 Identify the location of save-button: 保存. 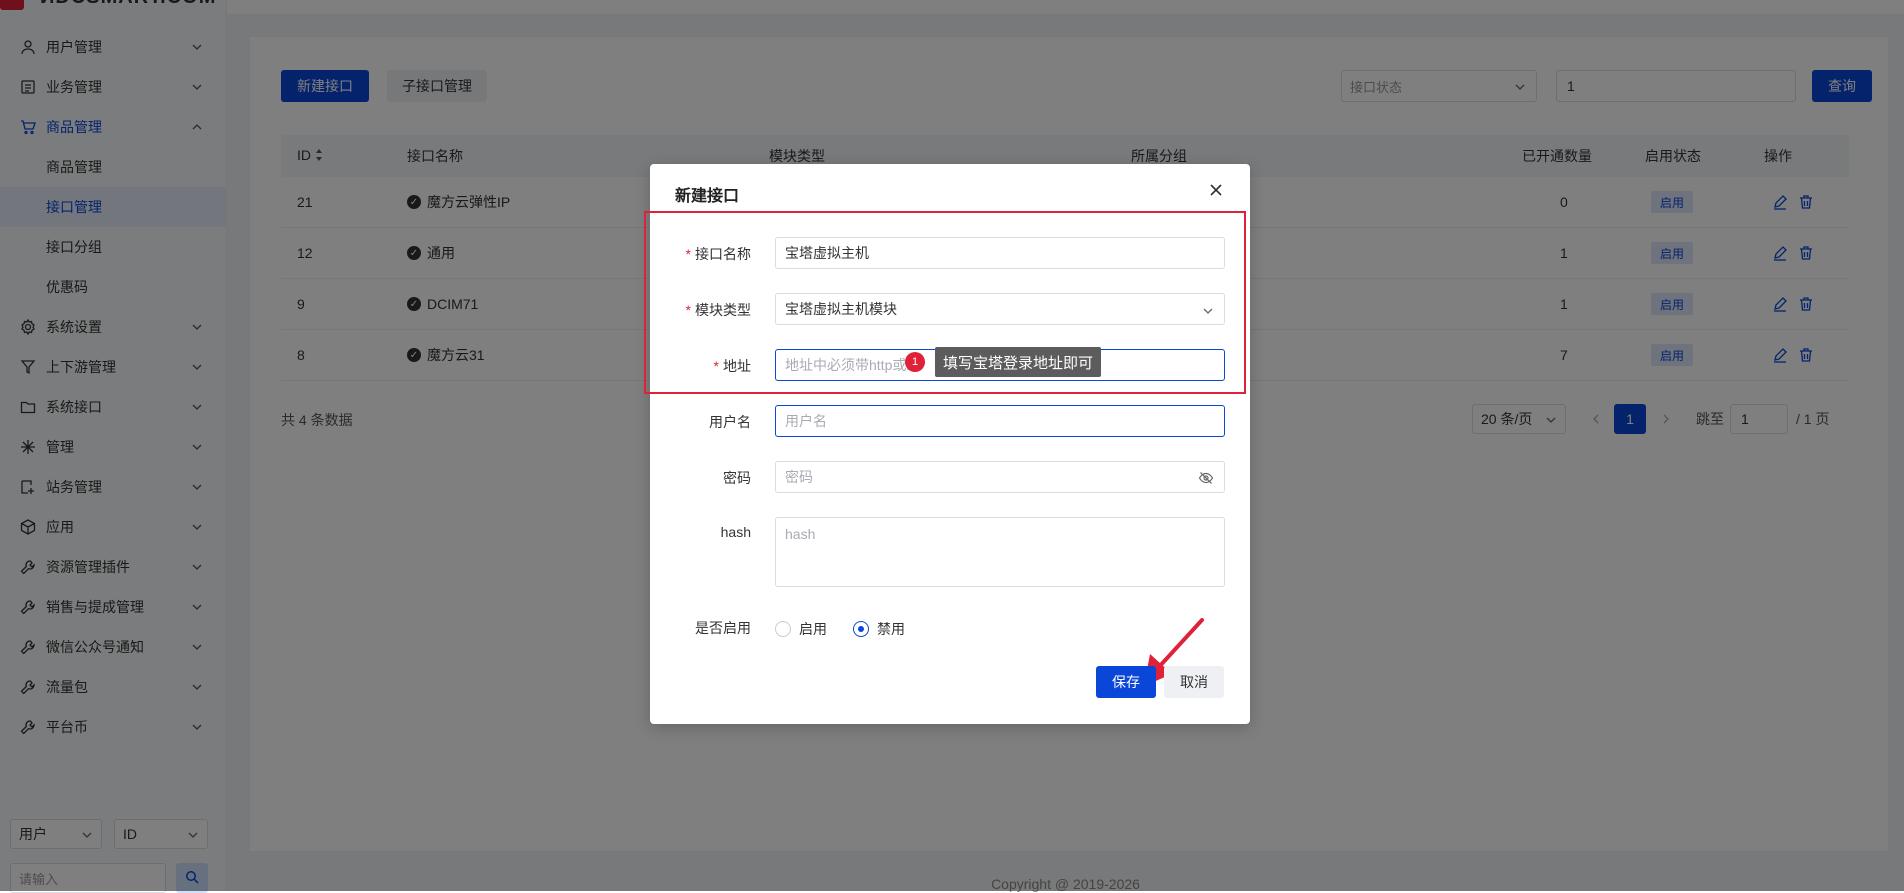
(1126, 682).